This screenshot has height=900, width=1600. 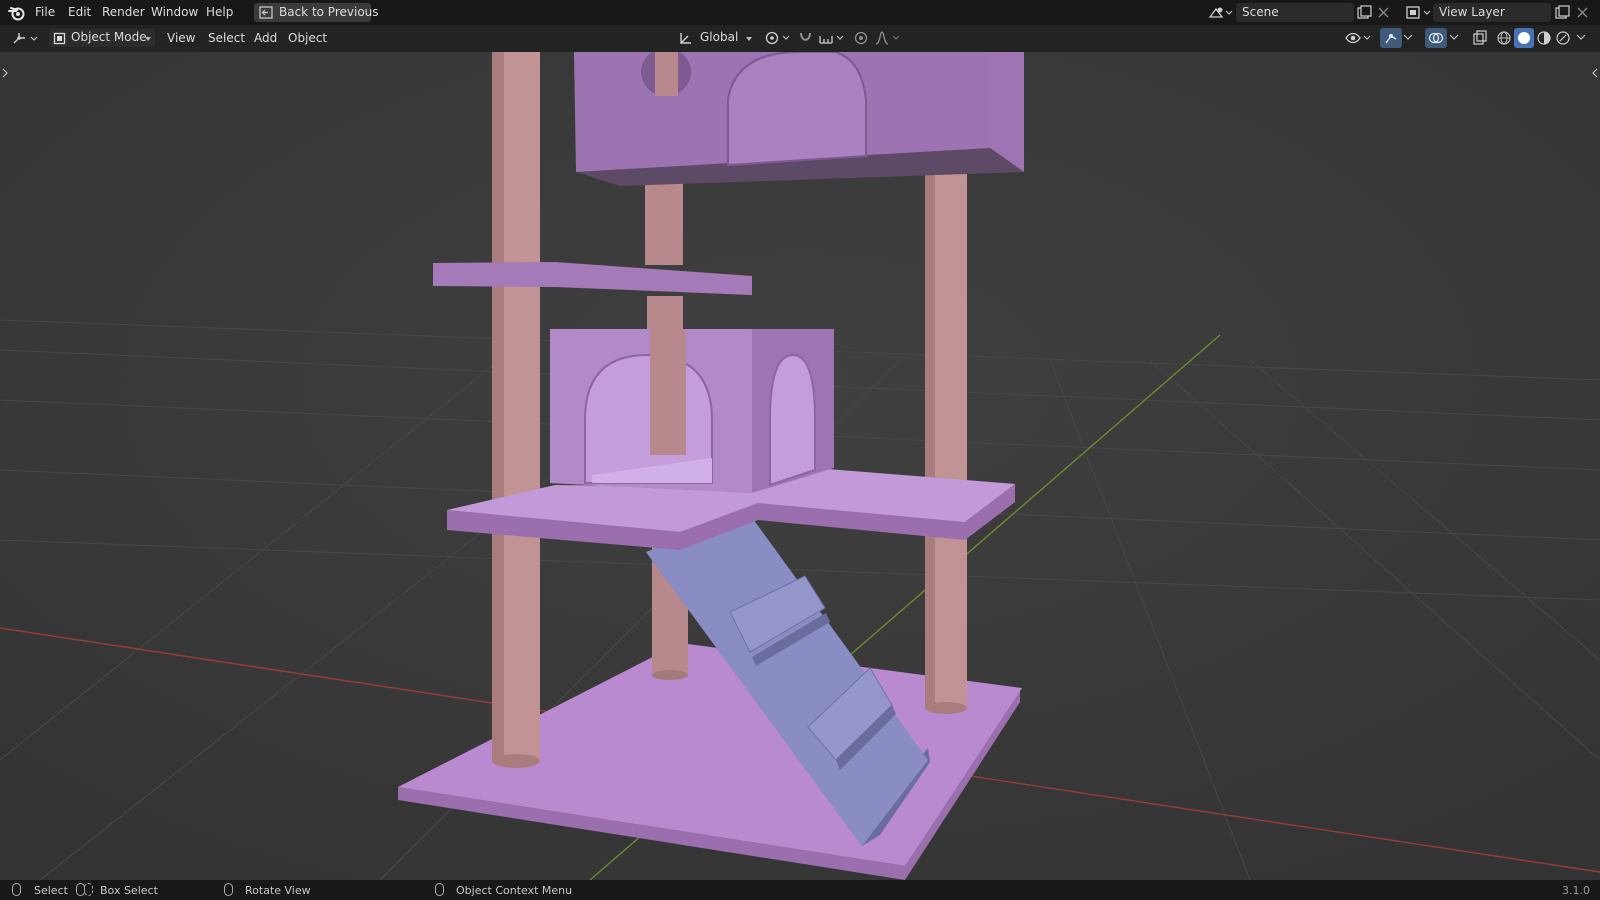 I want to click on overlay-icon, so click(x=1436, y=38).